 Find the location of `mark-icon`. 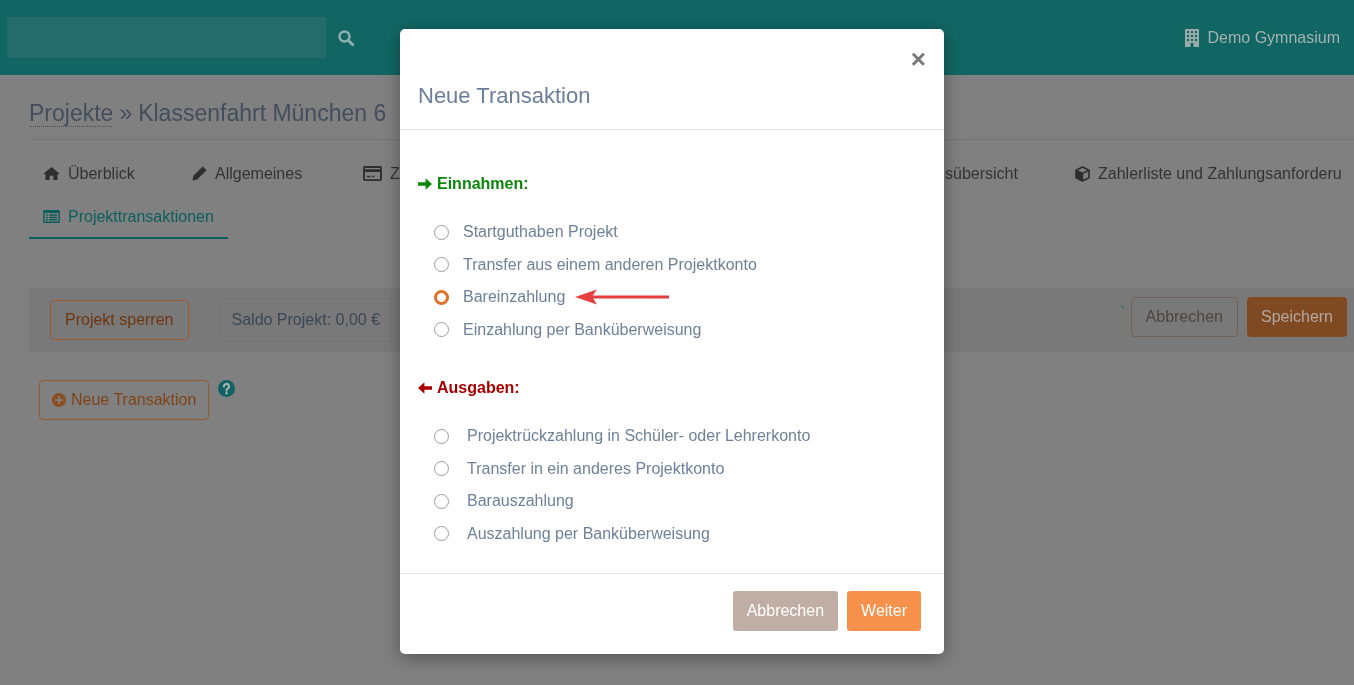

mark-icon is located at coordinates (1122, 307).